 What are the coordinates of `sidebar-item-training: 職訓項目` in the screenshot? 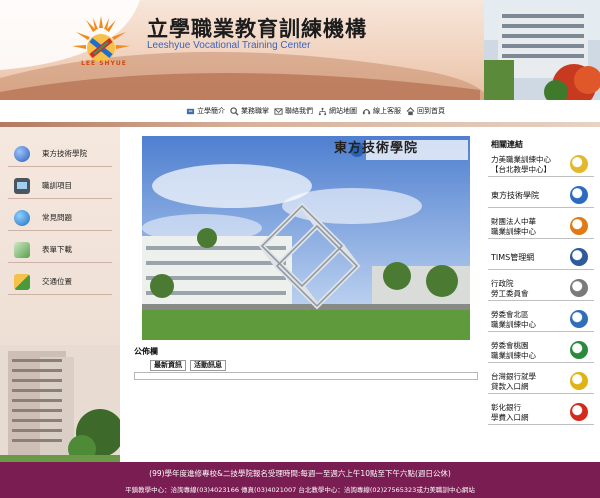 It's located at (60, 186).